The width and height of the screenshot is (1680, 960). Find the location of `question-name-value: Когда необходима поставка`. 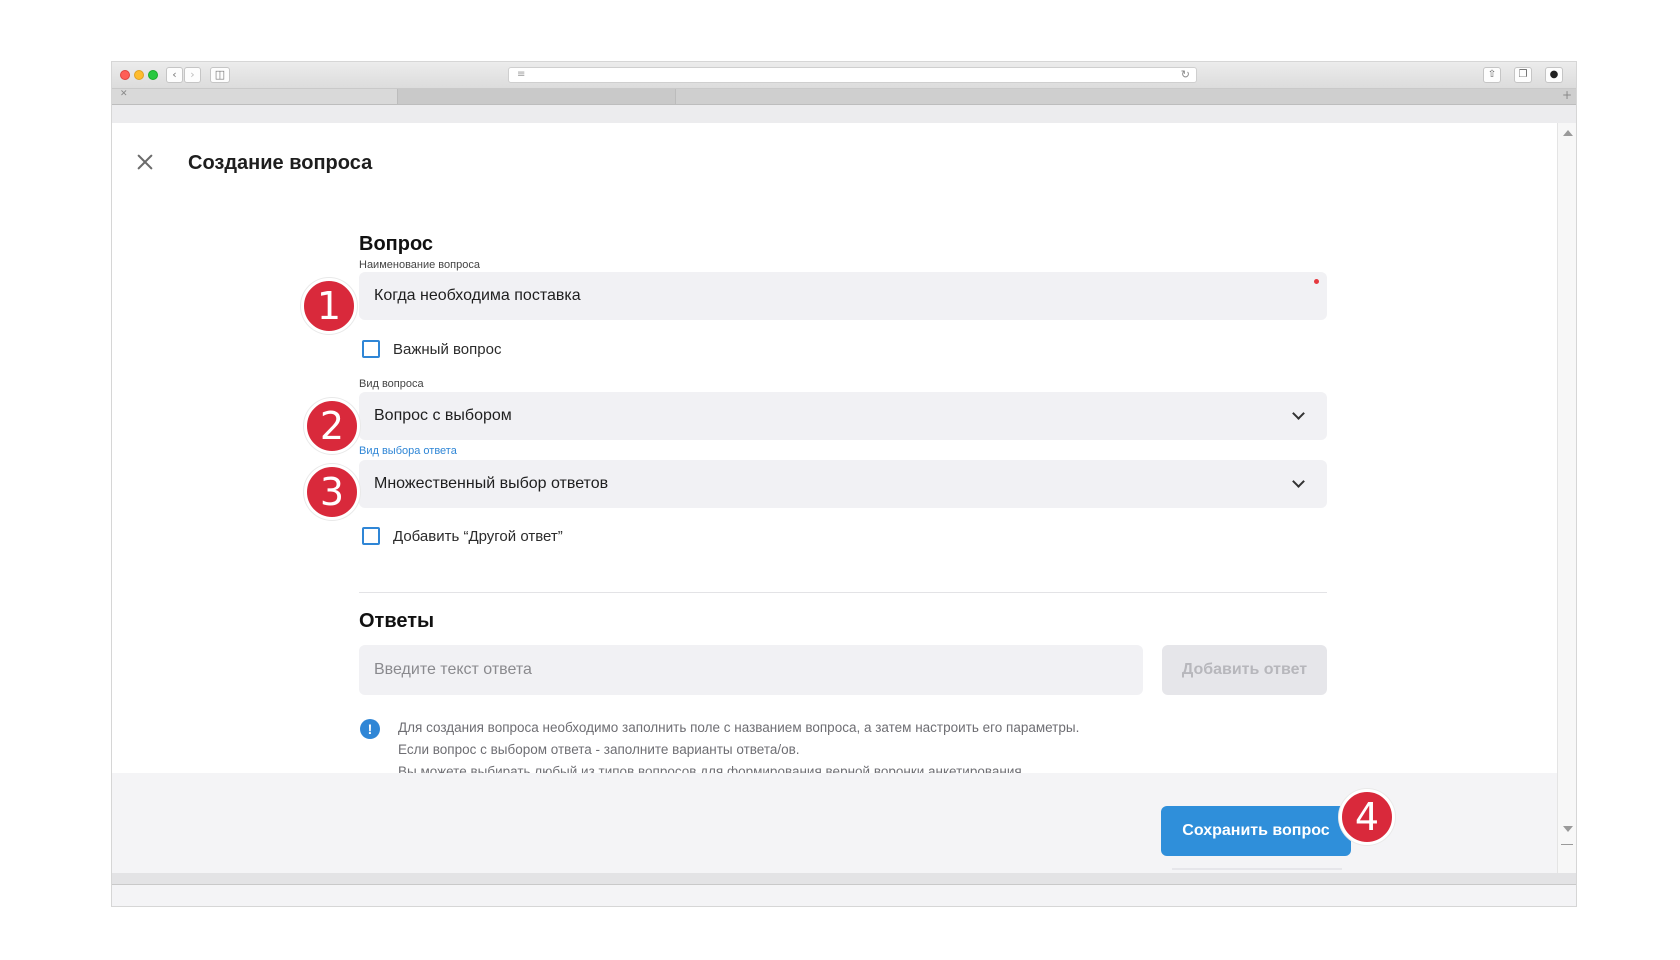

question-name-value: Когда необходима поставка is located at coordinates (477, 295).